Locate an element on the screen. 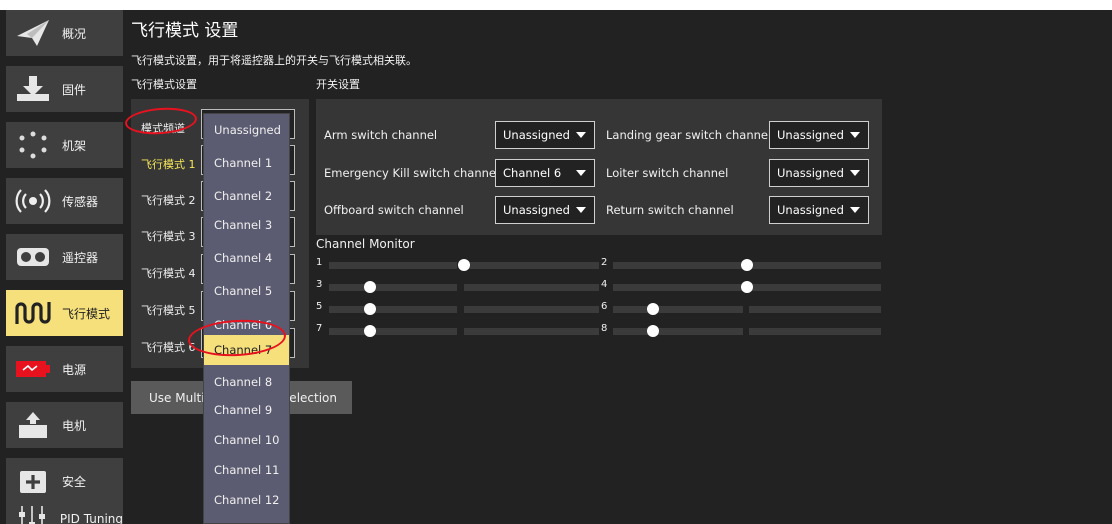 Image resolution: width=1112 pixels, height=524 pixels. landing-gear-switch-label: Landing gear switch channel is located at coordinates (689, 135).